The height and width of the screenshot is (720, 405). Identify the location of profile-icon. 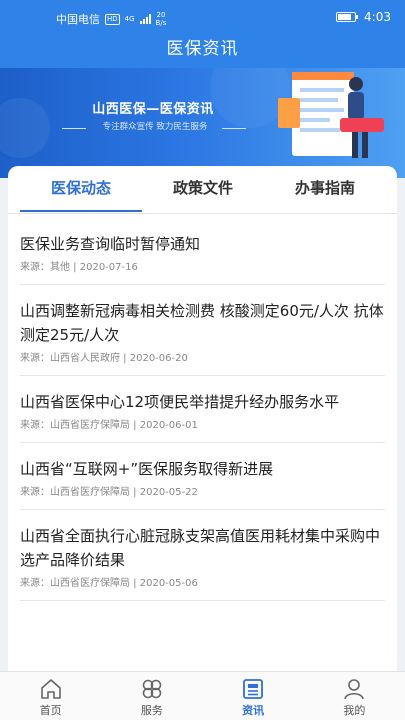
(354, 689).